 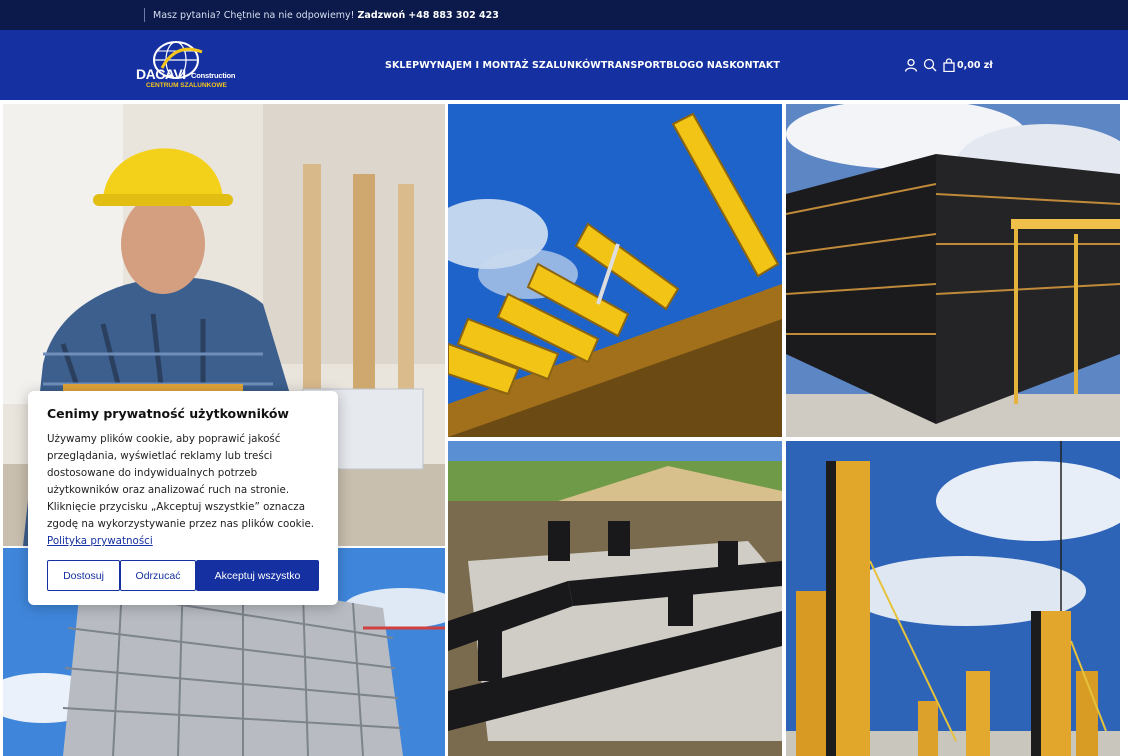 What do you see at coordinates (754, 65) in the screenshot?
I see `nav-item-kontakt: KONTAKT` at bounding box center [754, 65].